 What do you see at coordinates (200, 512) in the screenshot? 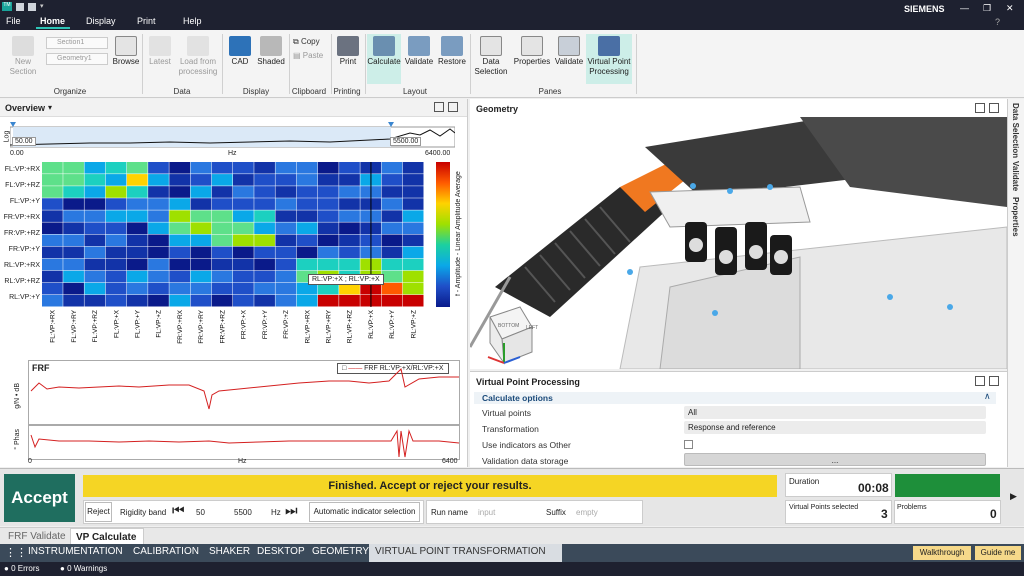
I see `band-low-input: 50` at bounding box center [200, 512].